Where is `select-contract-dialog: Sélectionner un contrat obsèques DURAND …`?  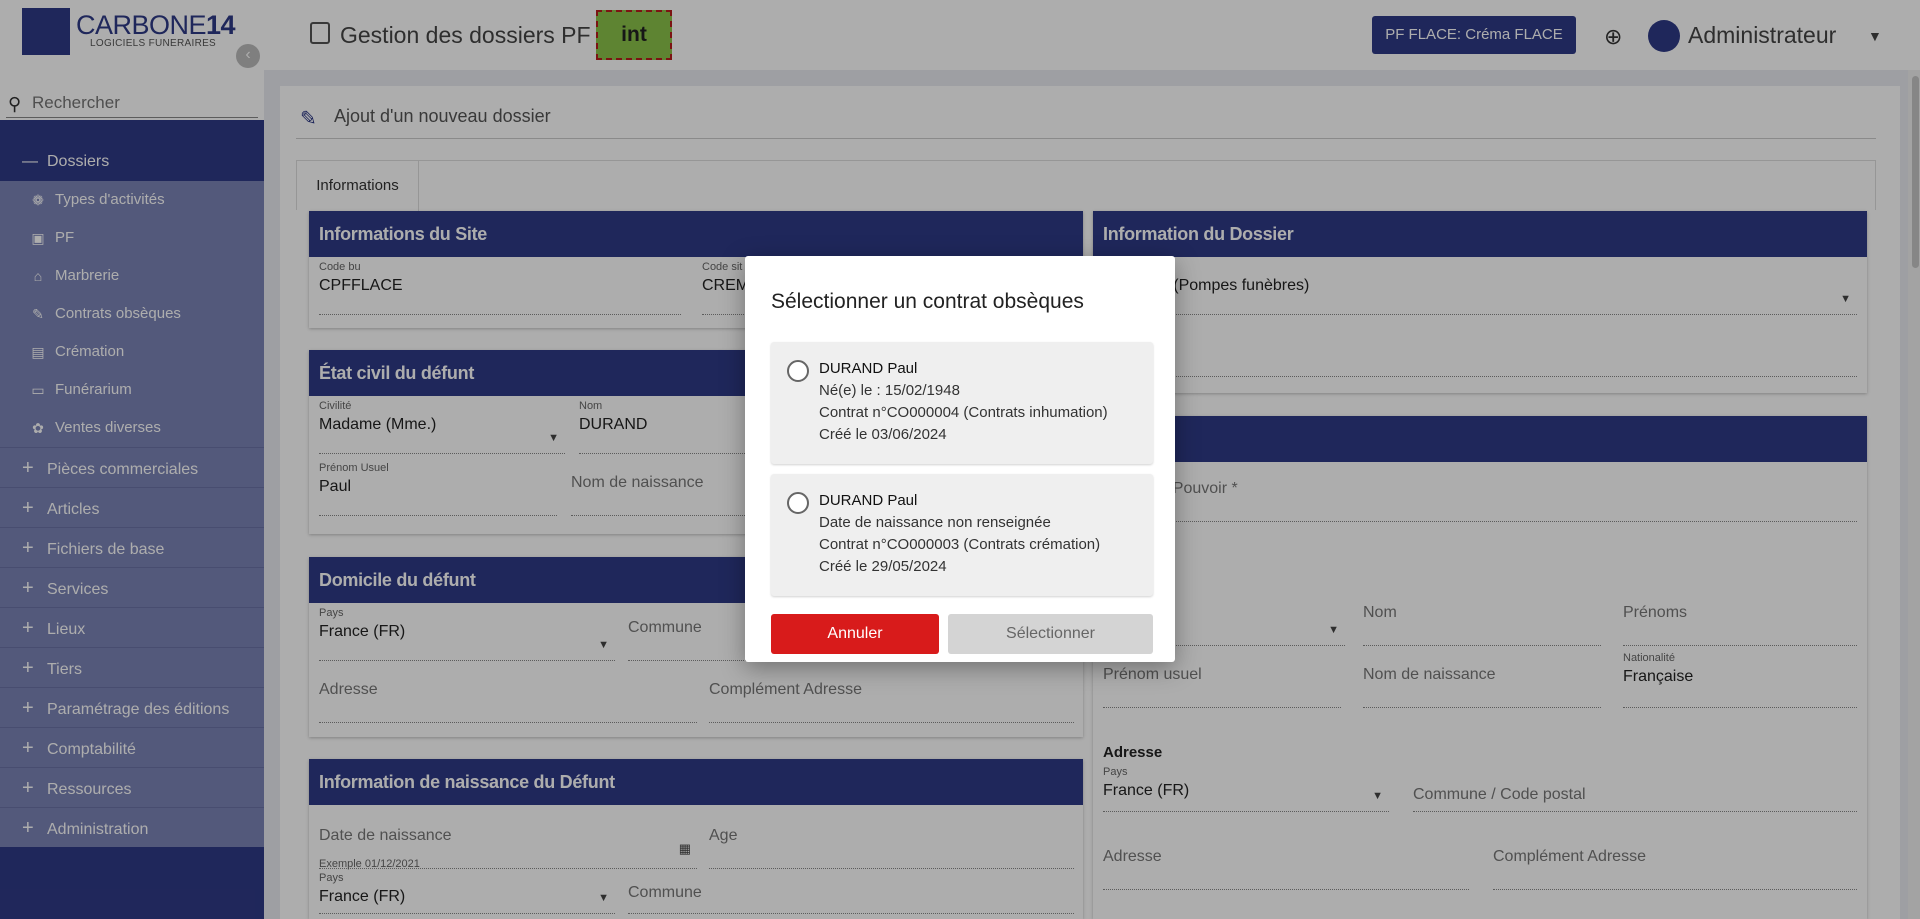
select-contract-dialog: Sélectionner un contrat obsèques DURAND … is located at coordinates (960, 459).